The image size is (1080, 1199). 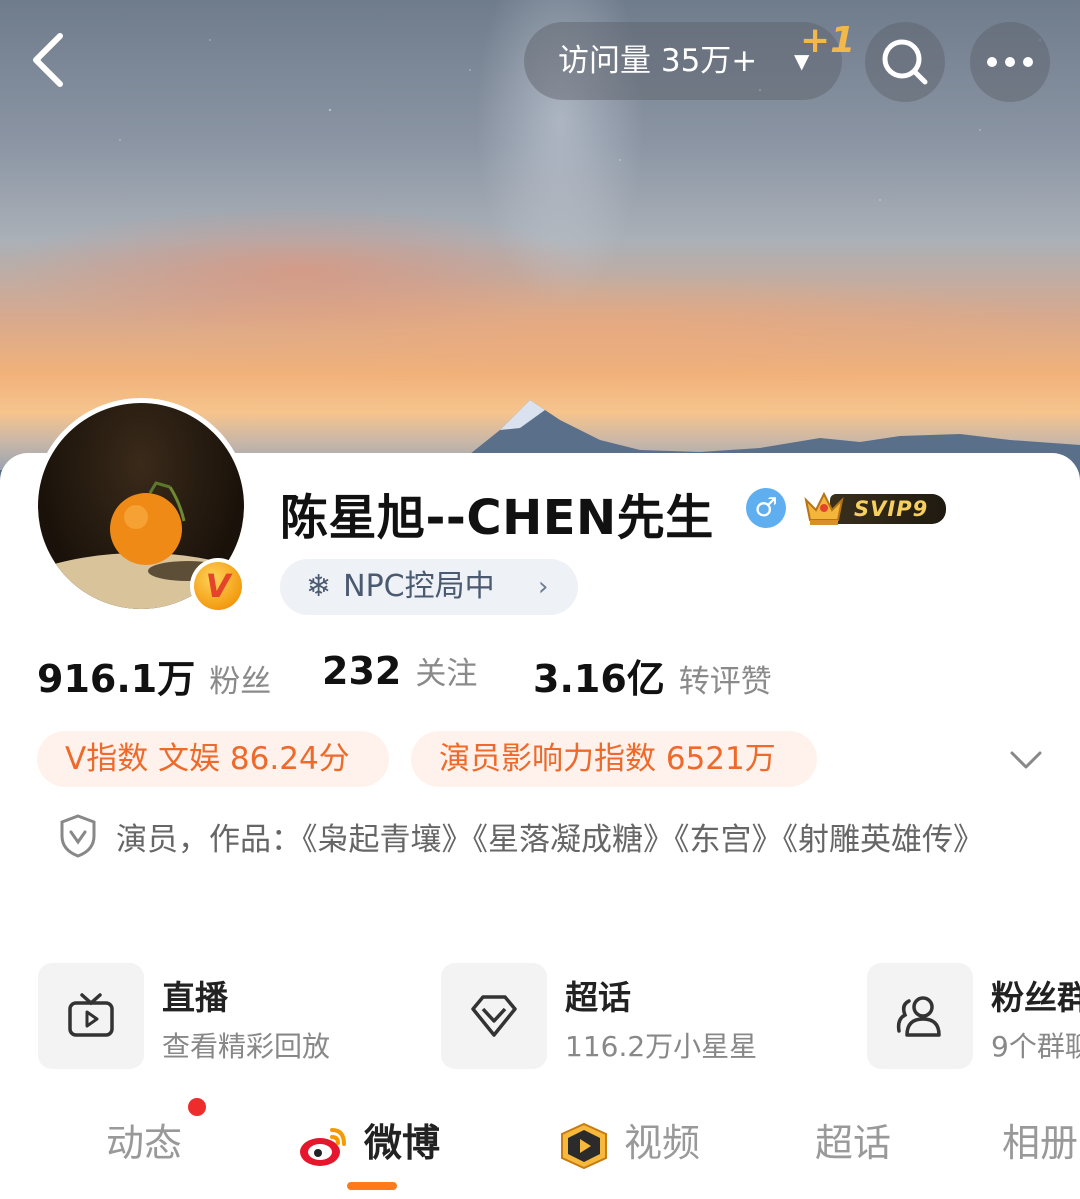 I want to click on group-icon-box, so click(x=920, y=1016).